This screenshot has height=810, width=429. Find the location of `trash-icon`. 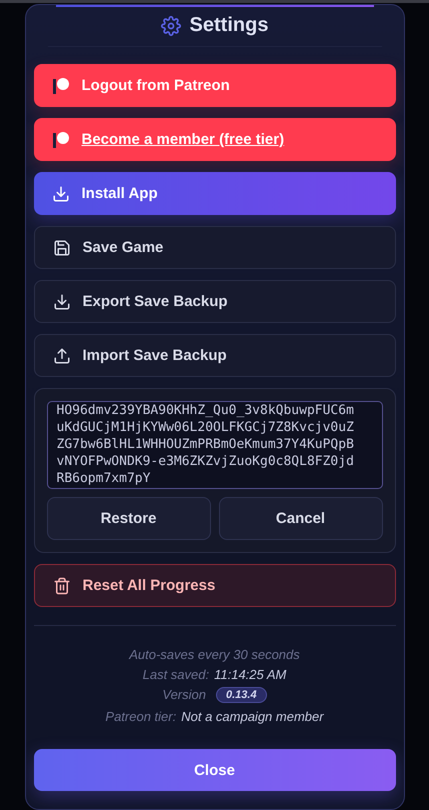

trash-icon is located at coordinates (61, 585).